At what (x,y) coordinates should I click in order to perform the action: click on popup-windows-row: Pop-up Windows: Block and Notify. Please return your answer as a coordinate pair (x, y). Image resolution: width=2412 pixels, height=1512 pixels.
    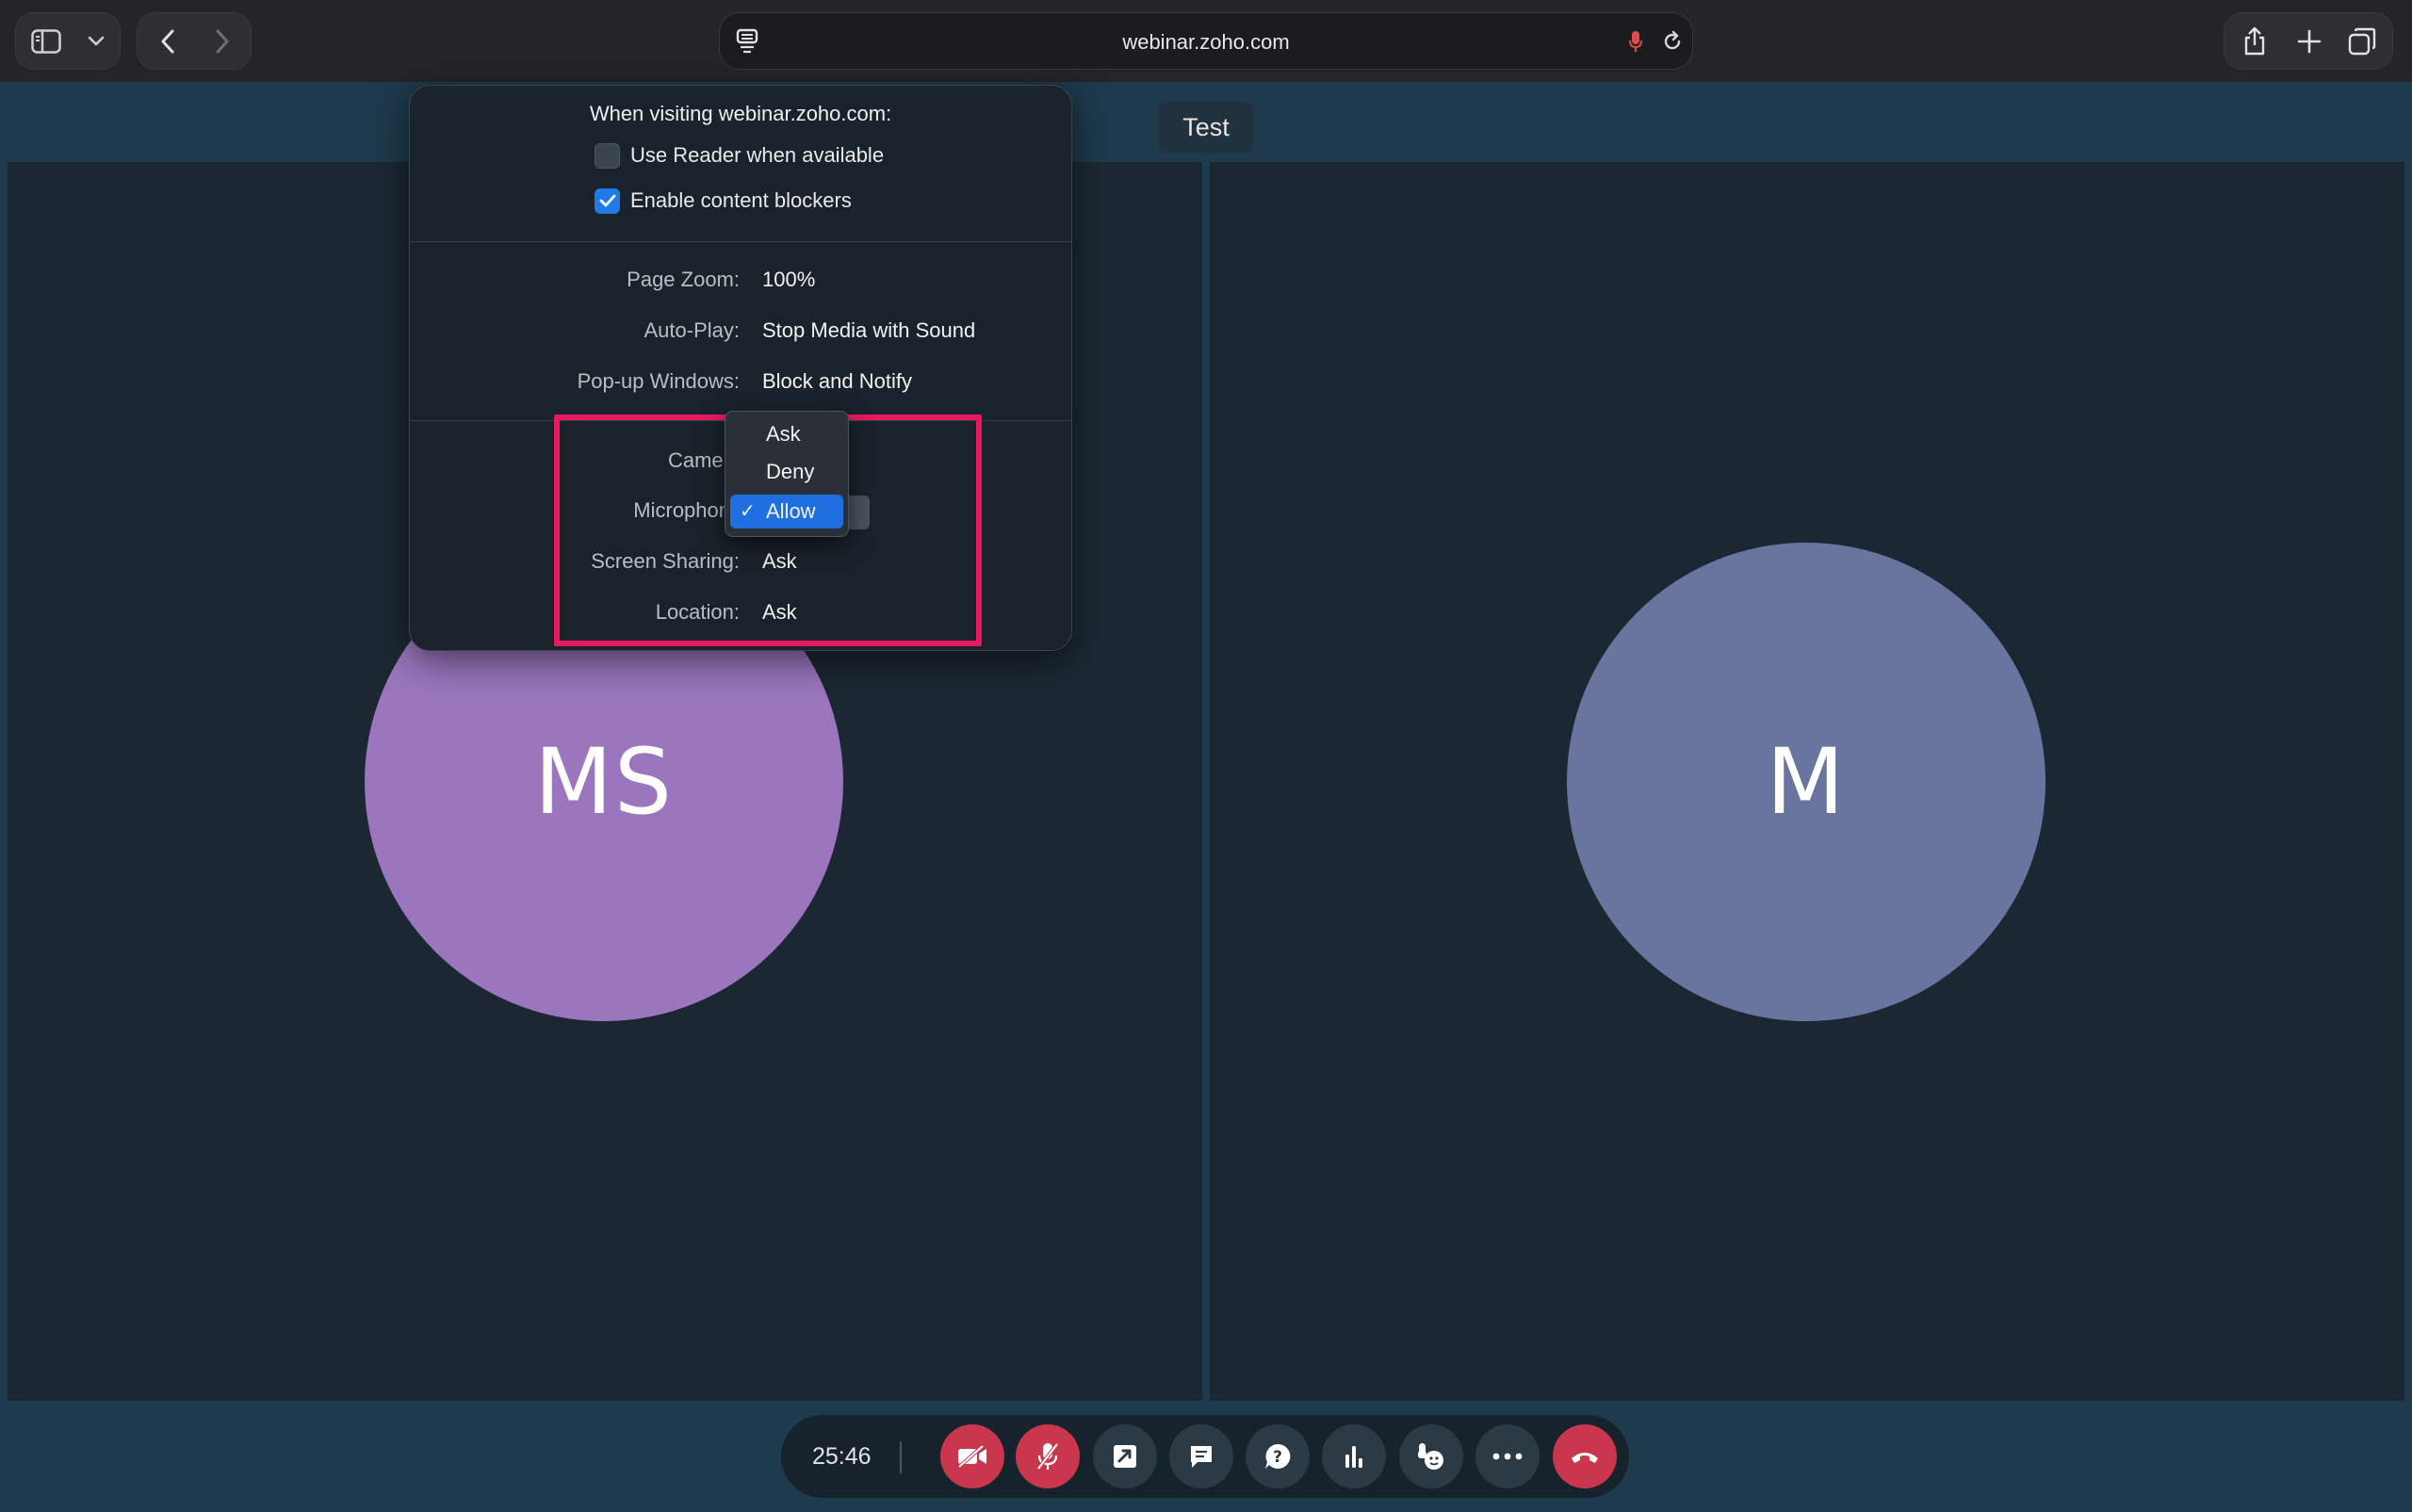
    Looking at the image, I should click on (740, 383).